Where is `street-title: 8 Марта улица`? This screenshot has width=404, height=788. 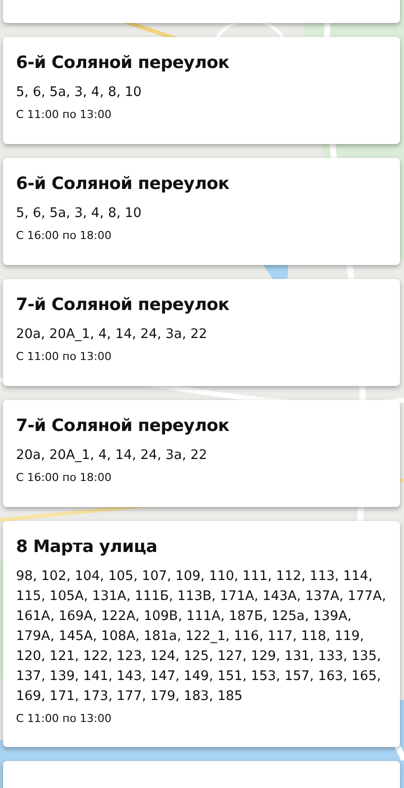 street-title: 8 Марта улица is located at coordinates (87, 547).